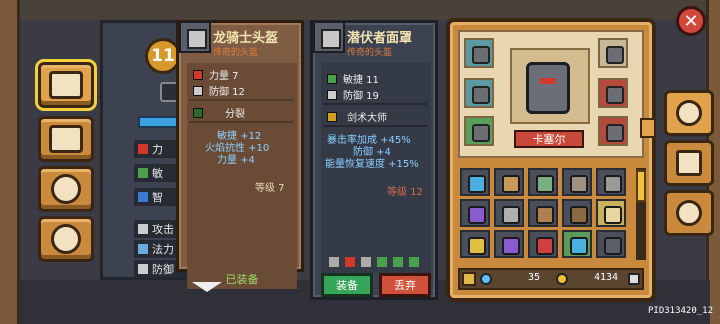 The width and height of the screenshot is (720, 324). What do you see at coordinates (372, 164) in the screenshot?
I see `bonus-line: 能量恢复速度 +15%` at bounding box center [372, 164].